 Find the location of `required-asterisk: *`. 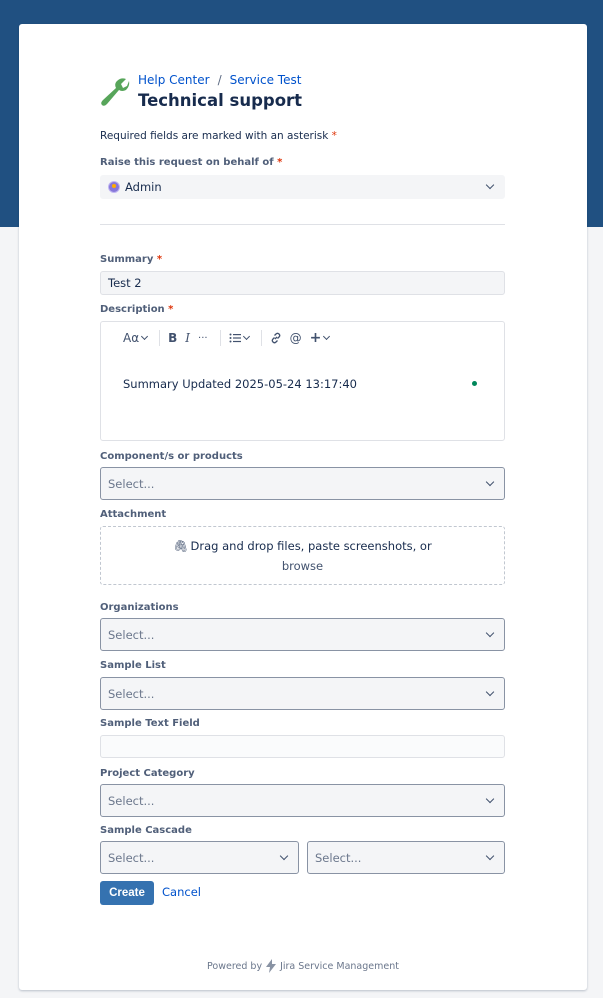

required-asterisk: * is located at coordinates (334, 136).